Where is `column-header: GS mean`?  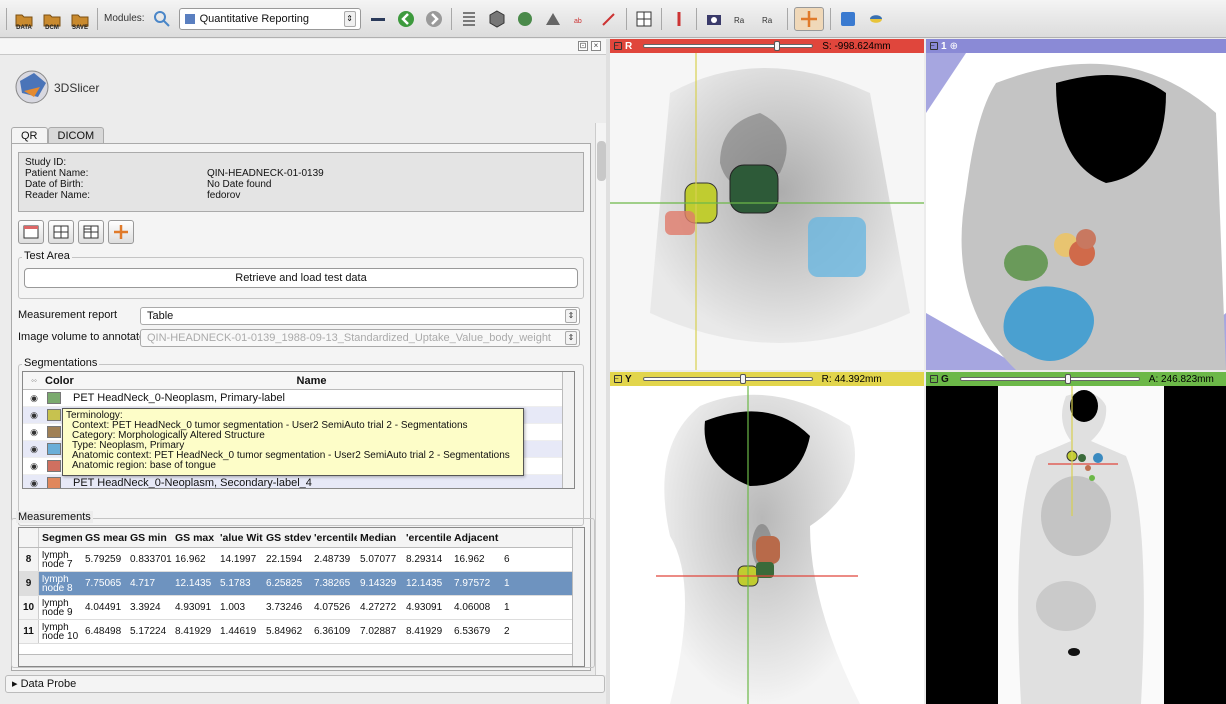
column-header: GS mean is located at coordinates (104, 538).